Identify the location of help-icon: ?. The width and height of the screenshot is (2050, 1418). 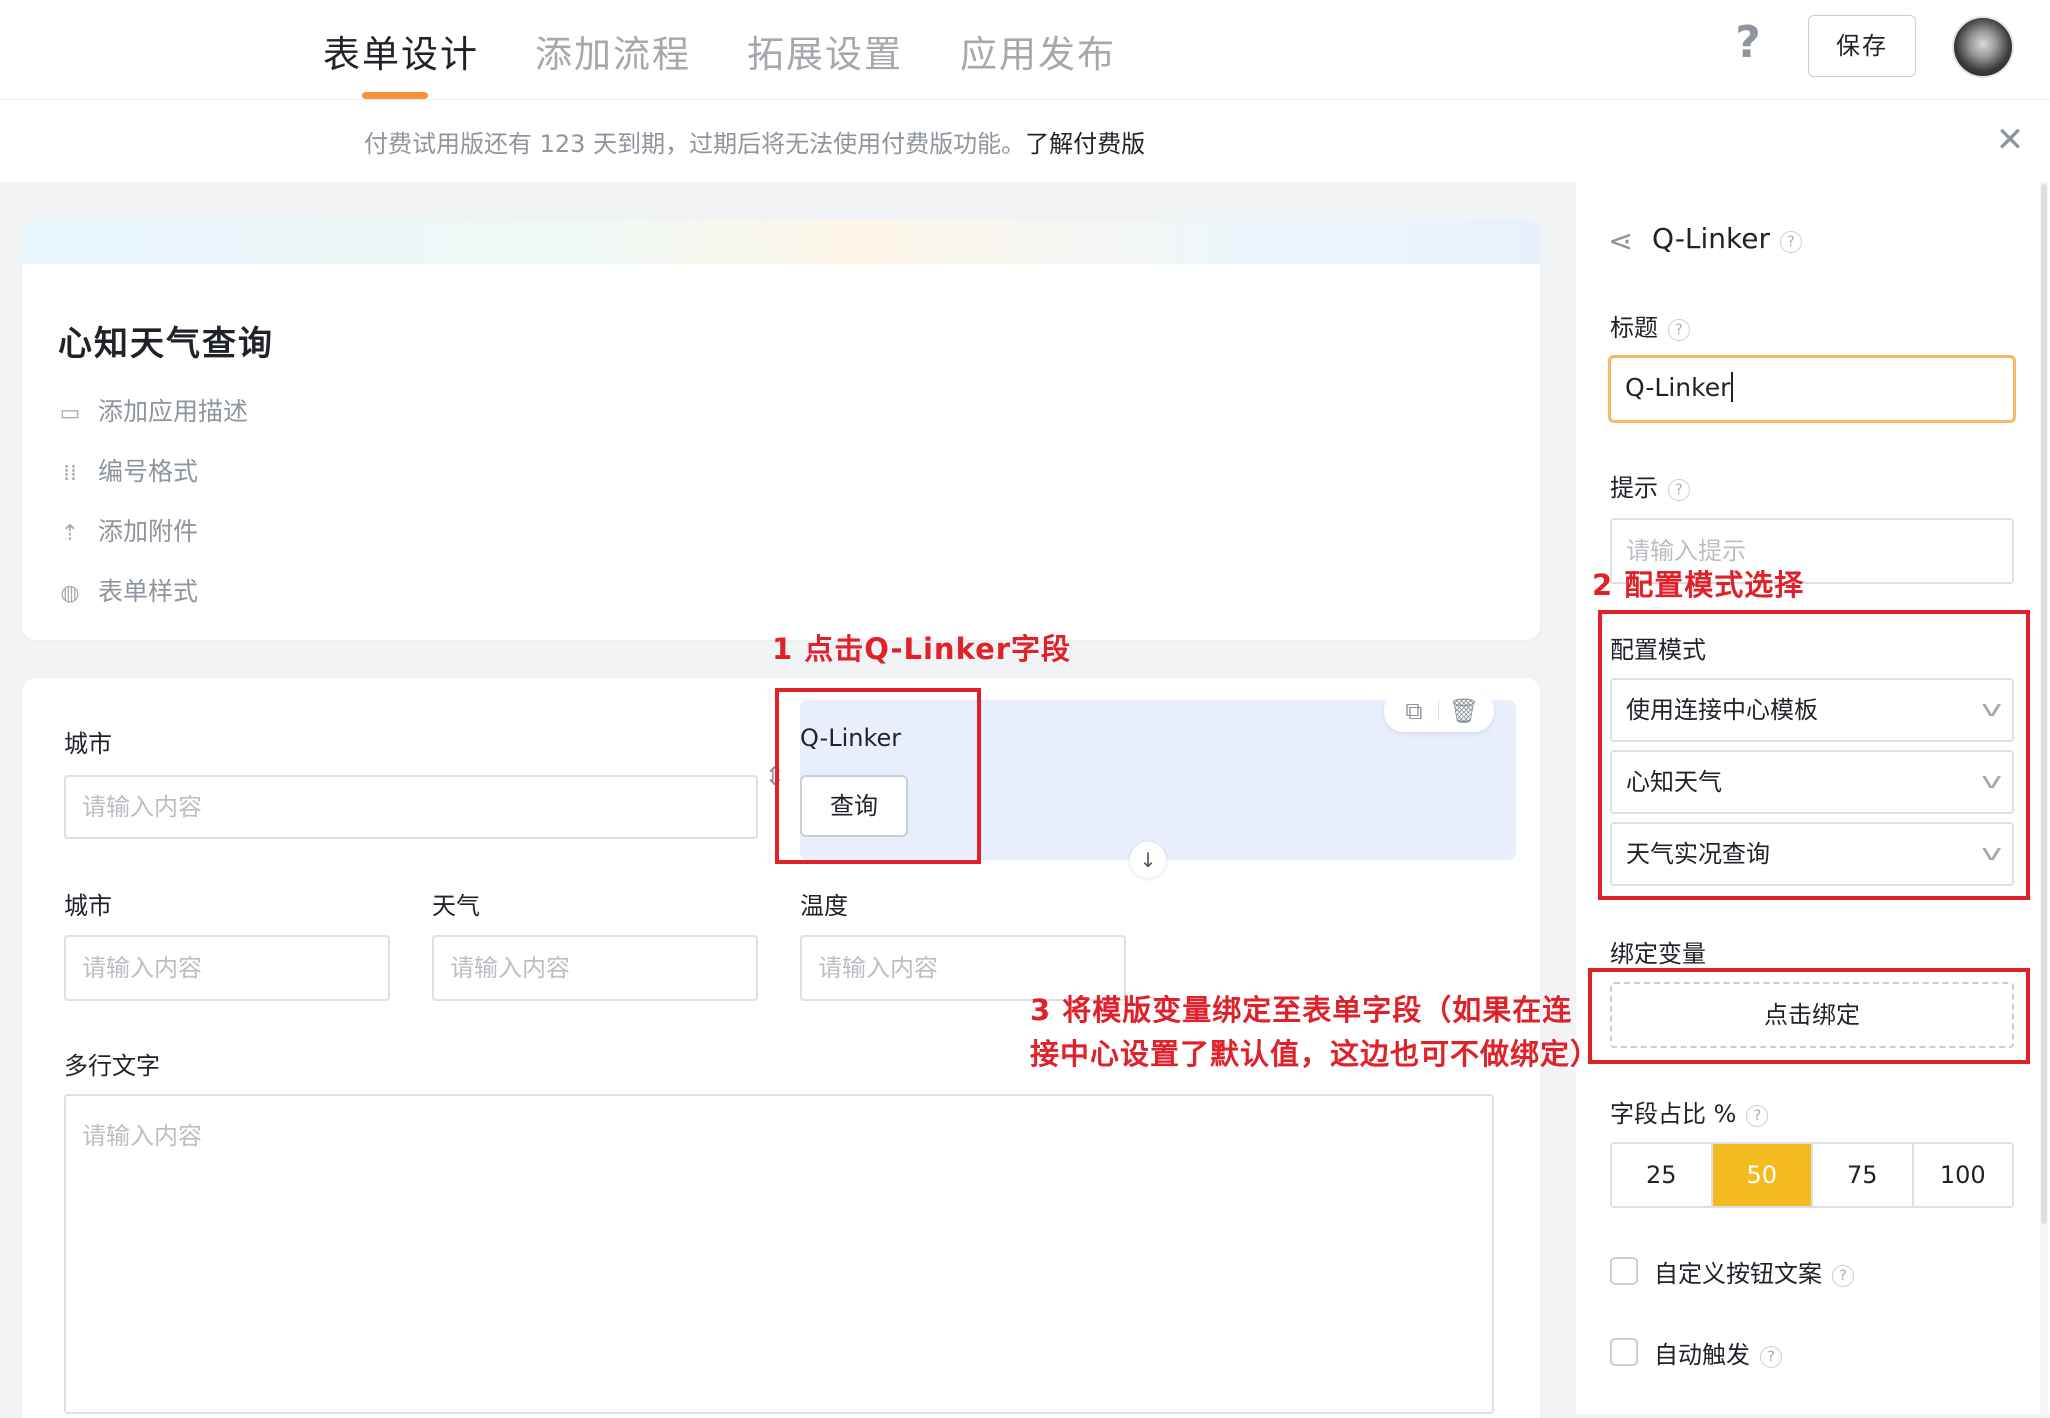
(1748, 43).